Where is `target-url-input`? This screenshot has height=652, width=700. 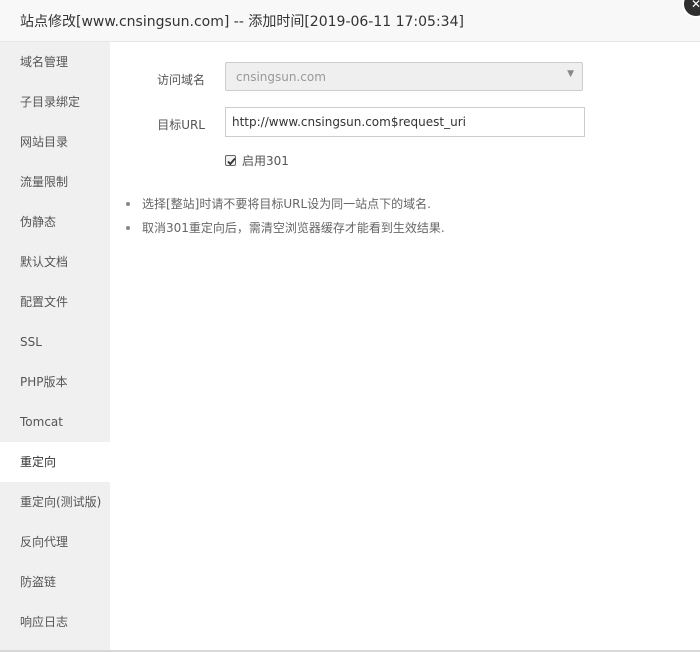 target-url-input is located at coordinates (405, 122).